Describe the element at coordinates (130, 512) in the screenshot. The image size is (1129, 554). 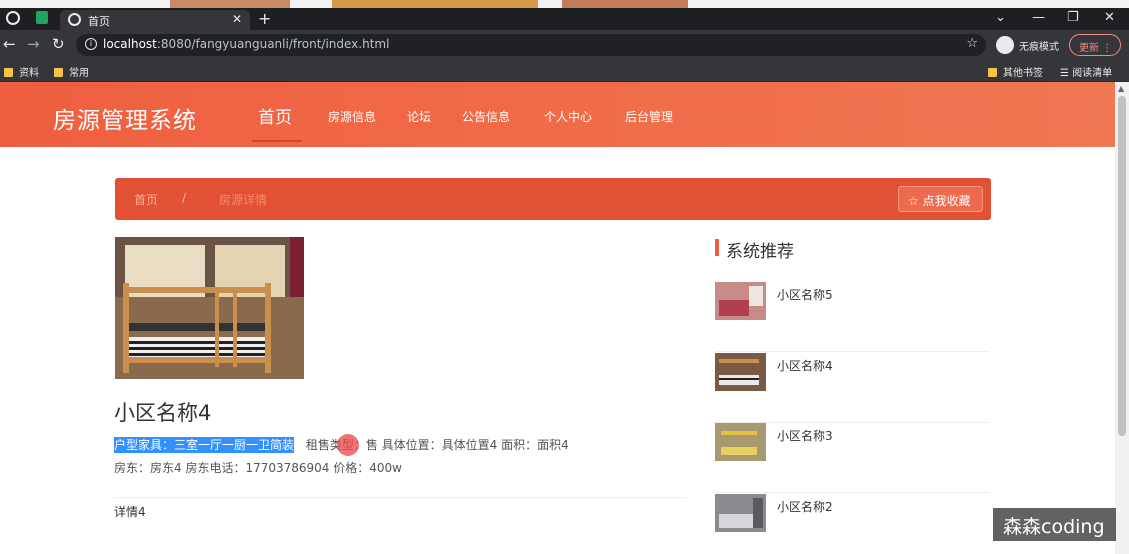
I see `listing-description: 详情4` at that location.